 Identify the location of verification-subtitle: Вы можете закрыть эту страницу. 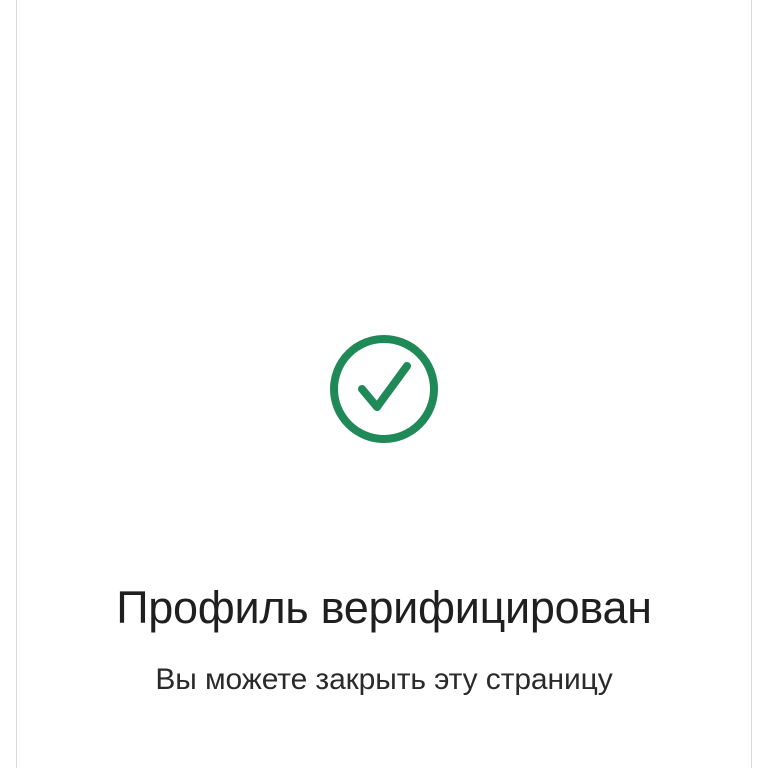
(384, 679).